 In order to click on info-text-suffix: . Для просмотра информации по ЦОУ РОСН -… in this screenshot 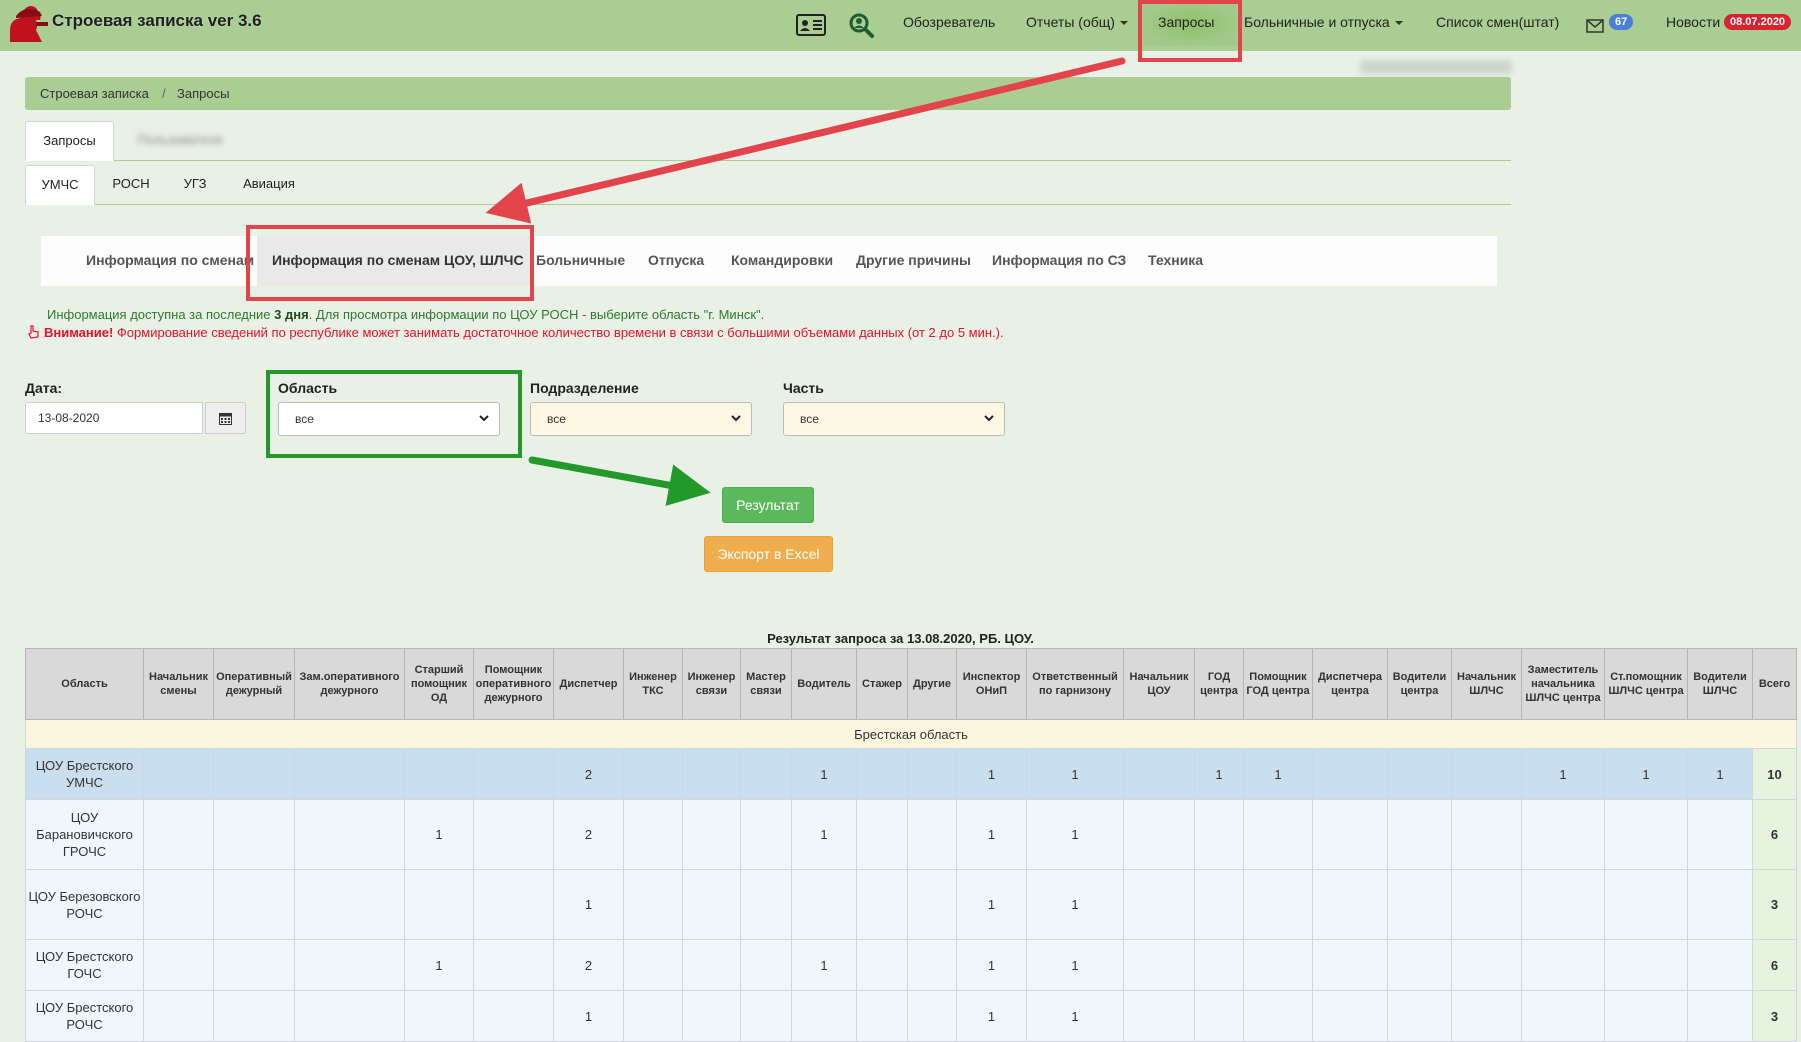, I will do `click(536, 314)`.